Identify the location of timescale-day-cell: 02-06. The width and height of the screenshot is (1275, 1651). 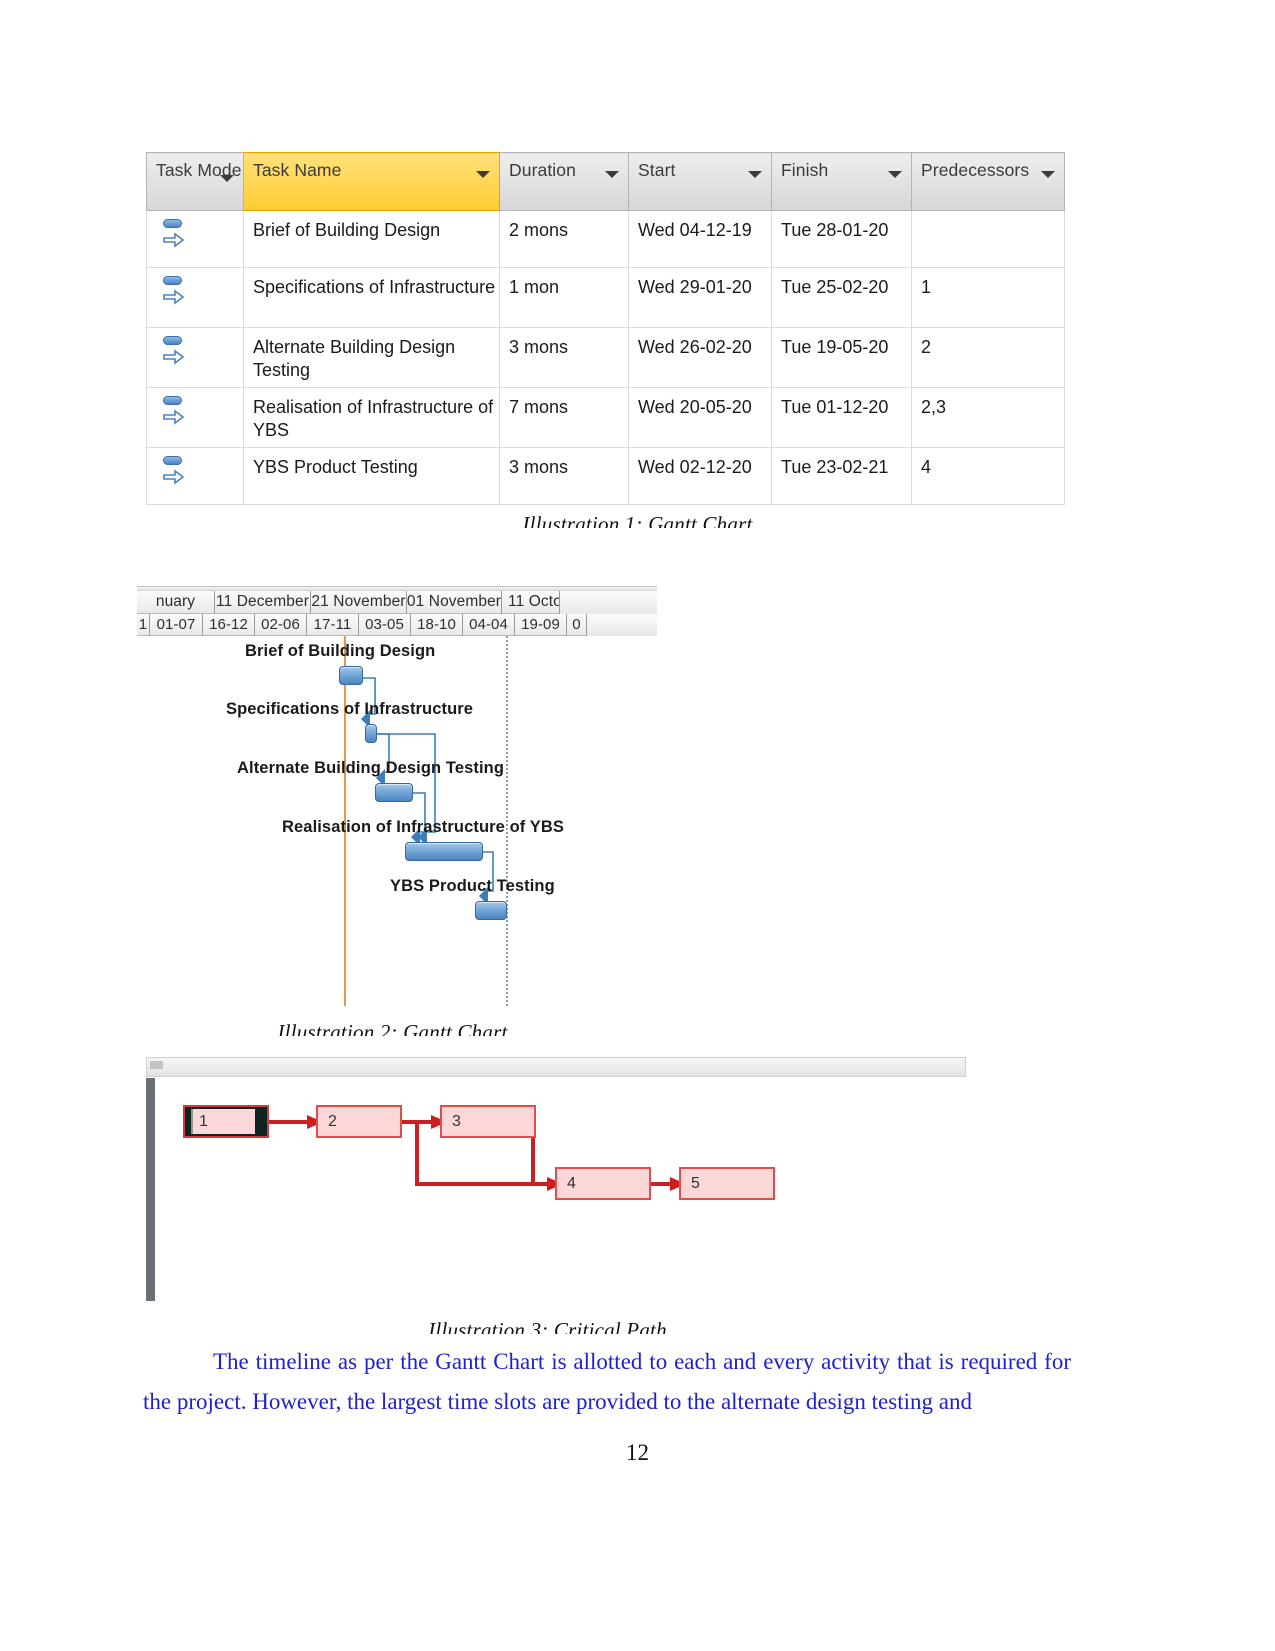
(281, 625).